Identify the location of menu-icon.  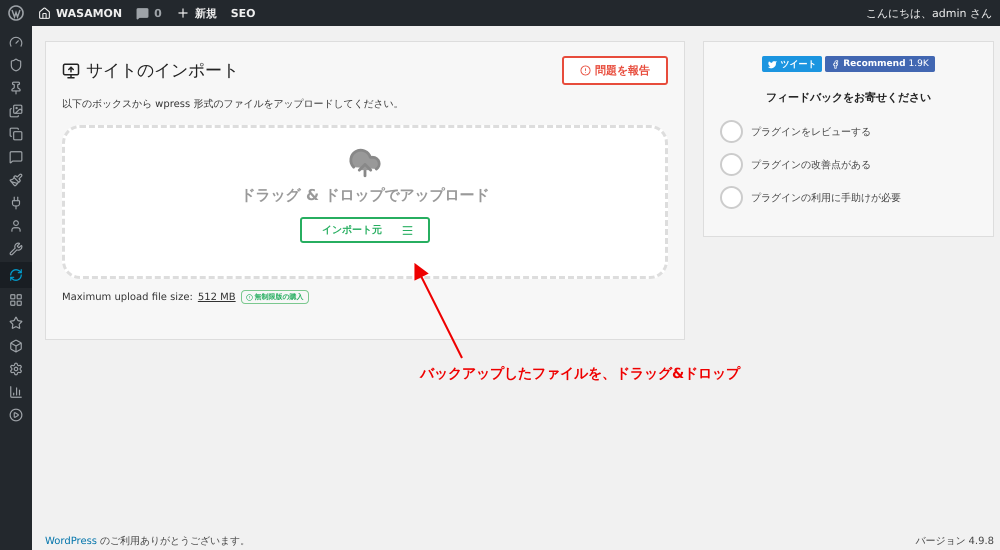
(407, 230).